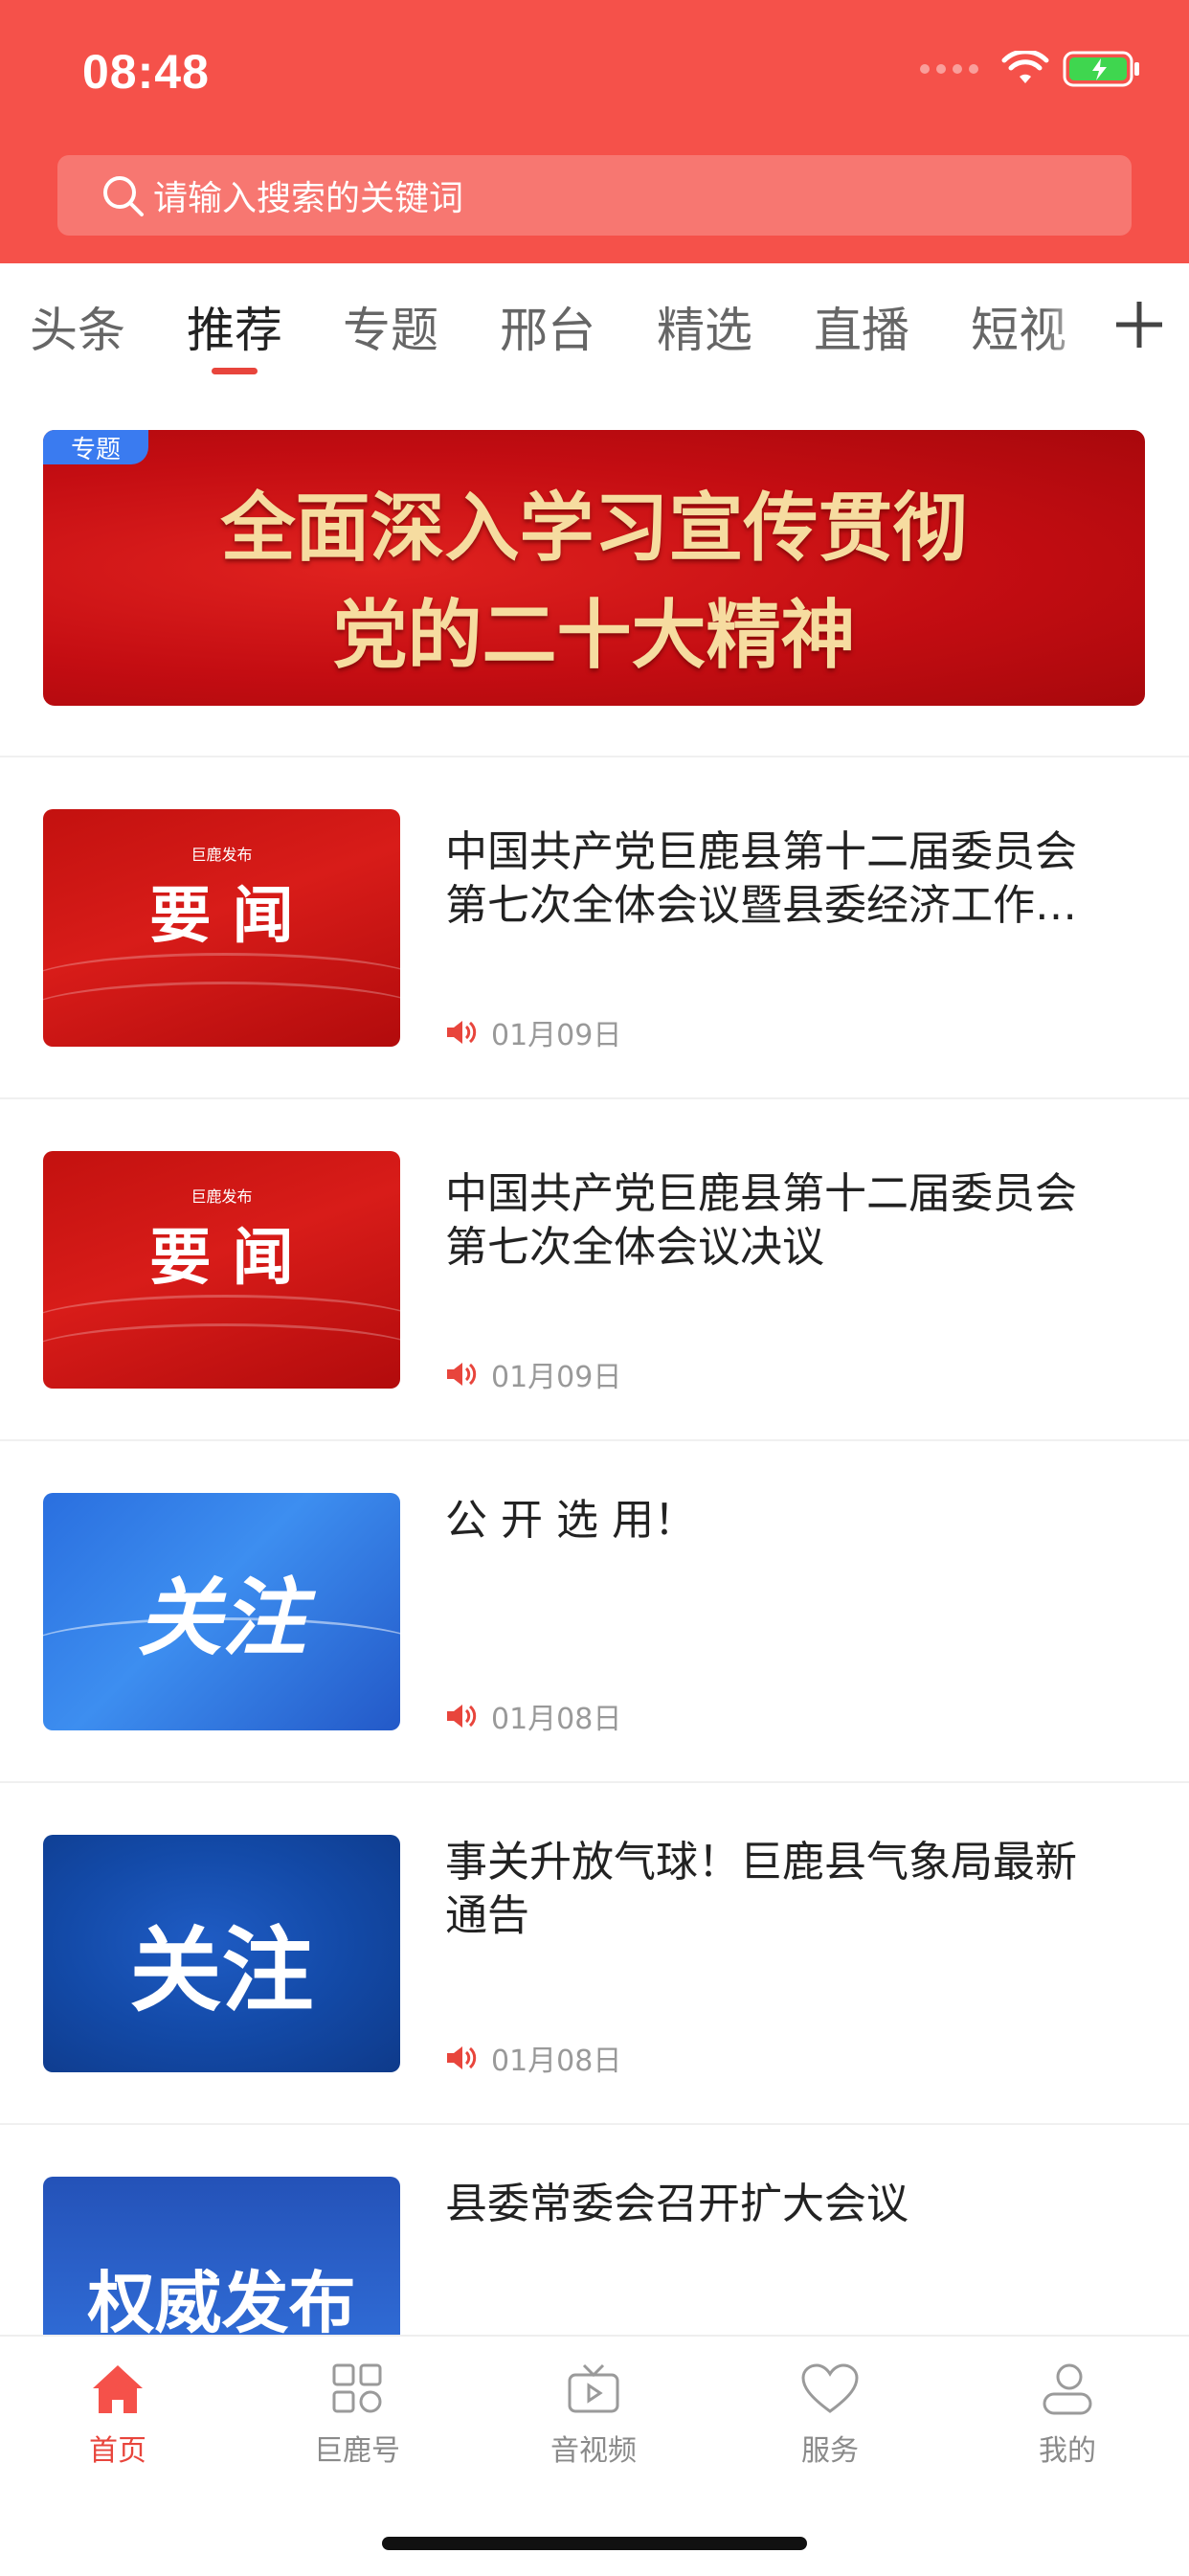 The height and width of the screenshot is (2576, 1189). I want to click on status-icons, so click(1030, 69).